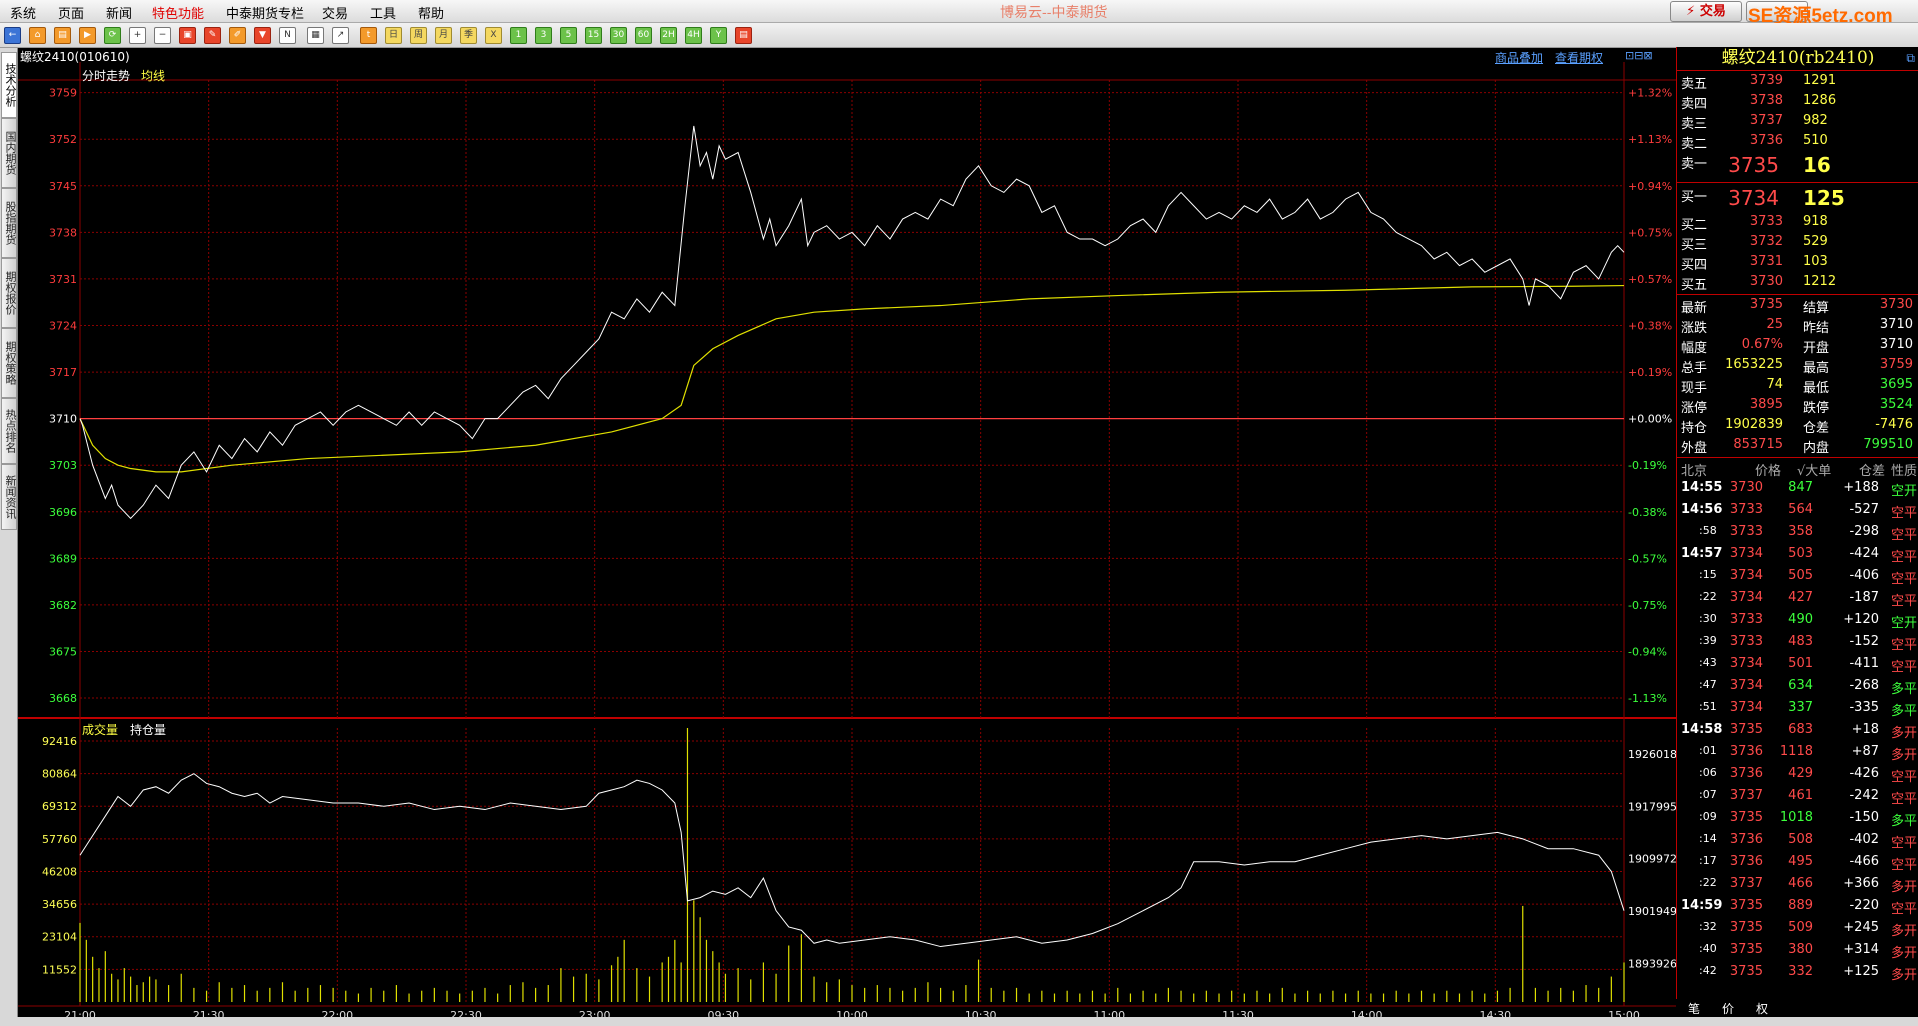  I want to click on tick-volume: 564, so click(1800, 509).